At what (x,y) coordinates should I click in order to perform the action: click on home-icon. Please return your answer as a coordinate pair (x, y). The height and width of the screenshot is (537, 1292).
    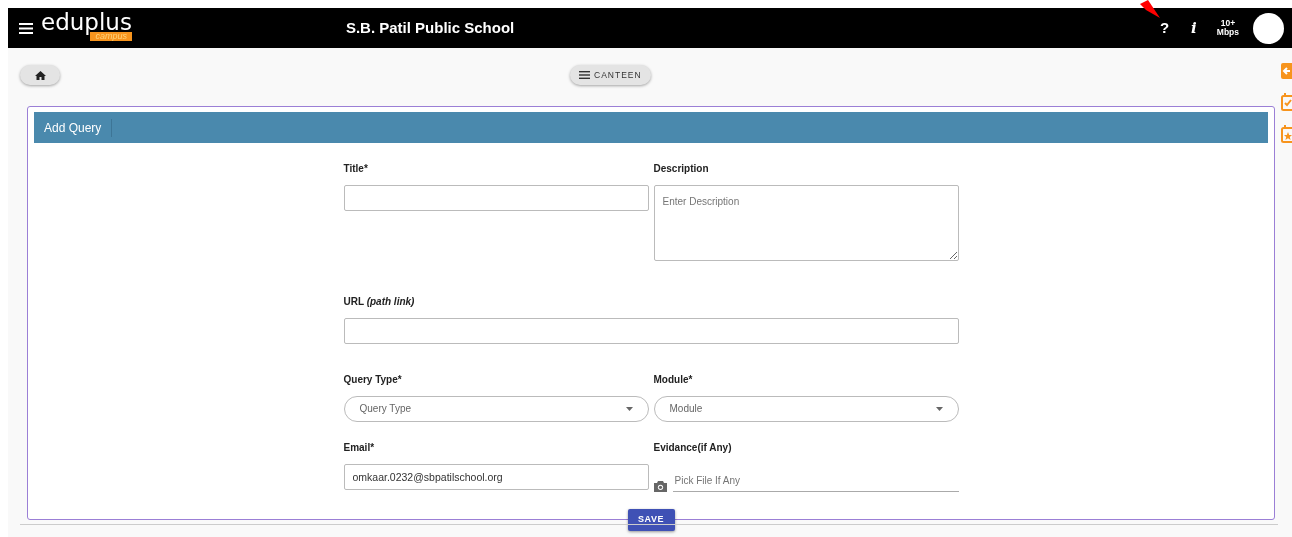
    Looking at the image, I should click on (40, 75).